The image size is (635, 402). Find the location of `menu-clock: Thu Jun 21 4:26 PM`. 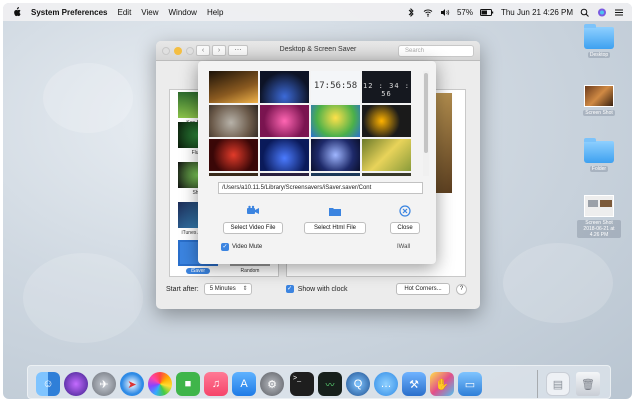

menu-clock: Thu Jun 21 4:26 PM is located at coordinates (537, 12).